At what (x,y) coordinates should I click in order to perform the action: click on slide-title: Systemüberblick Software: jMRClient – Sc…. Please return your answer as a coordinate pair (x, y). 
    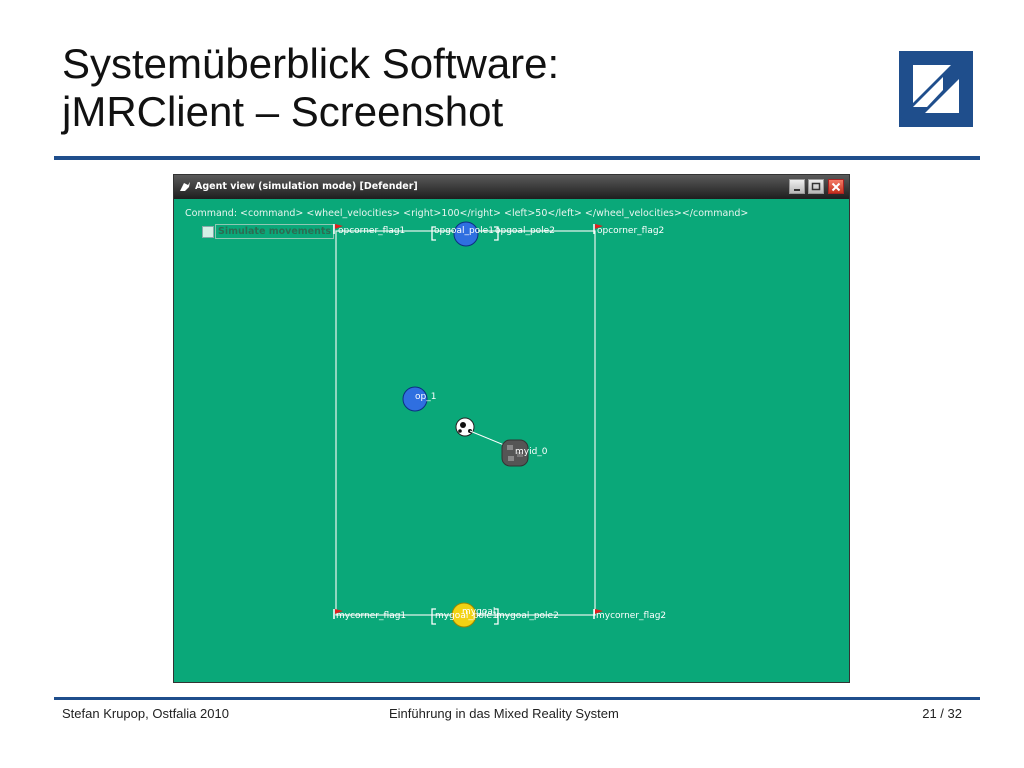
    Looking at the image, I should click on (310, 88).